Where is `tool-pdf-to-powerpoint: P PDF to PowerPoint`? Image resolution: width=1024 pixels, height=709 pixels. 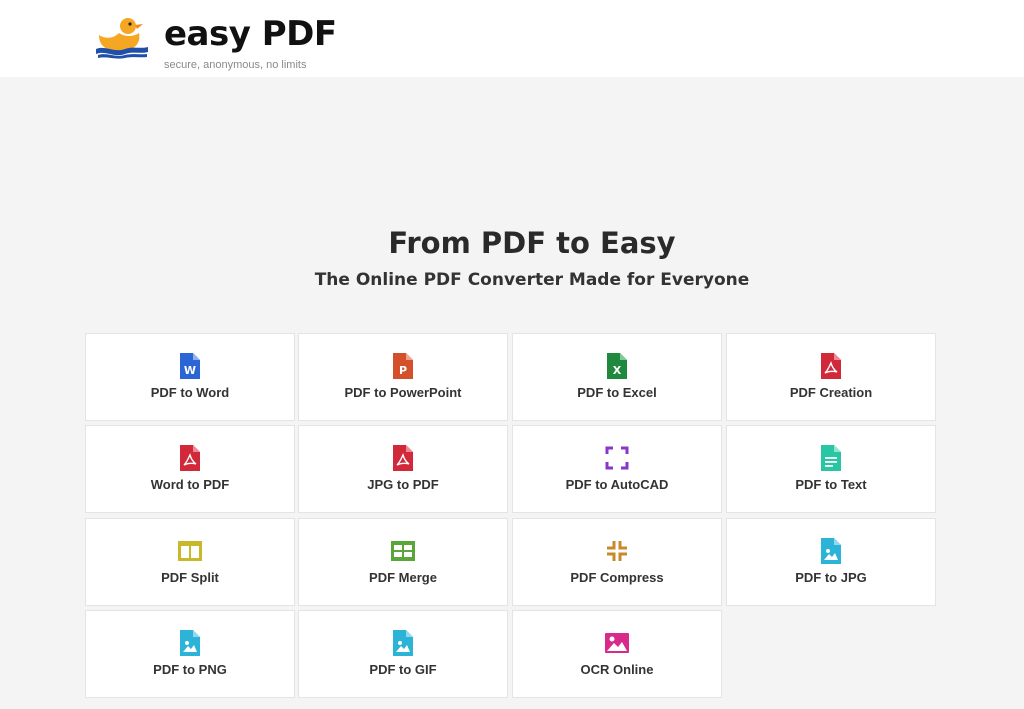 tool-pdf-to-powerpoint: P PDF to PowerPoint is located at coordinates (403, 377).